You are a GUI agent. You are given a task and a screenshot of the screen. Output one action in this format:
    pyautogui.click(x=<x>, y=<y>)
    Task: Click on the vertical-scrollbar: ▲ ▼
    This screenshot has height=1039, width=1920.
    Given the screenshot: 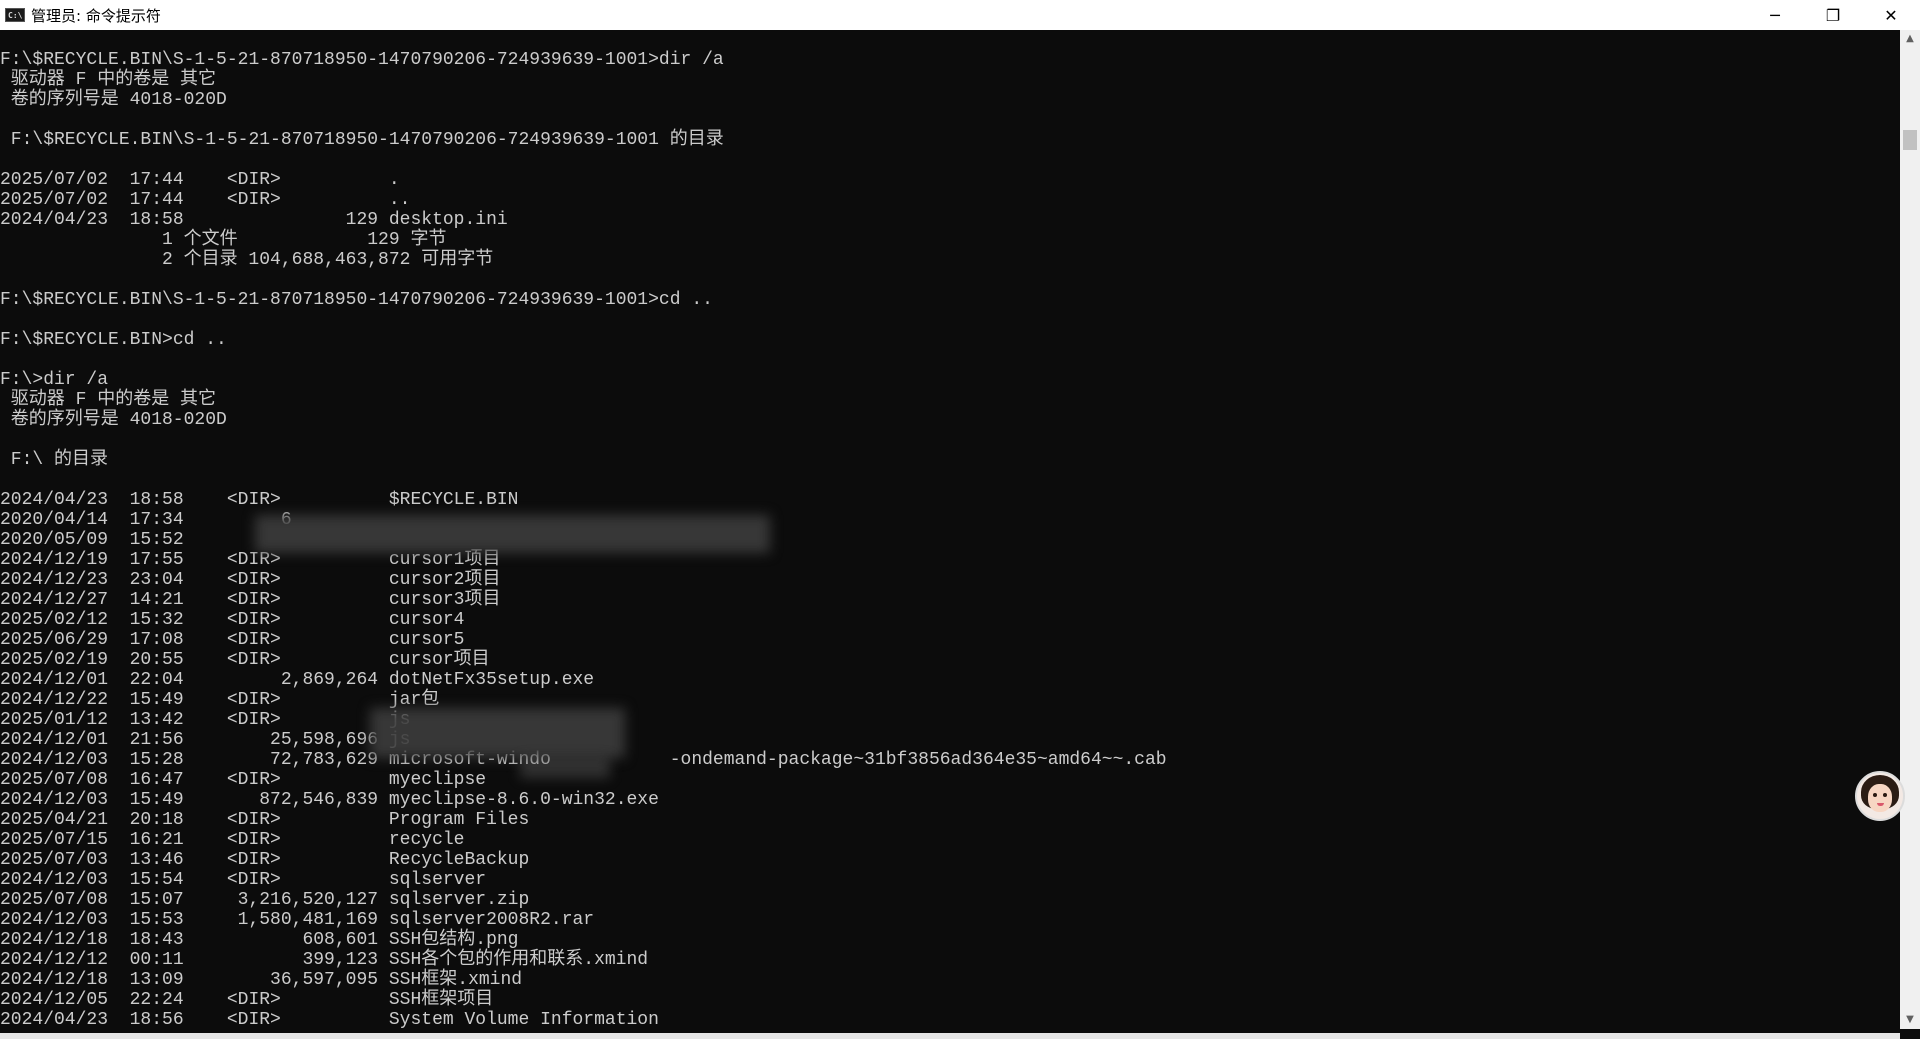 What is the action you would take?
    pyautogui.click(x=1910, y=529)
    